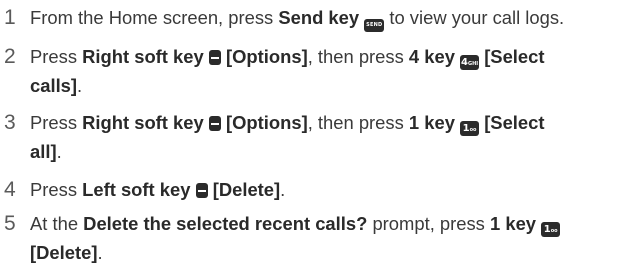 Image resolution: width=644 pixels, height=267 pixels. I want to click on four-key-icon: 4GHI, so click(470, 62).